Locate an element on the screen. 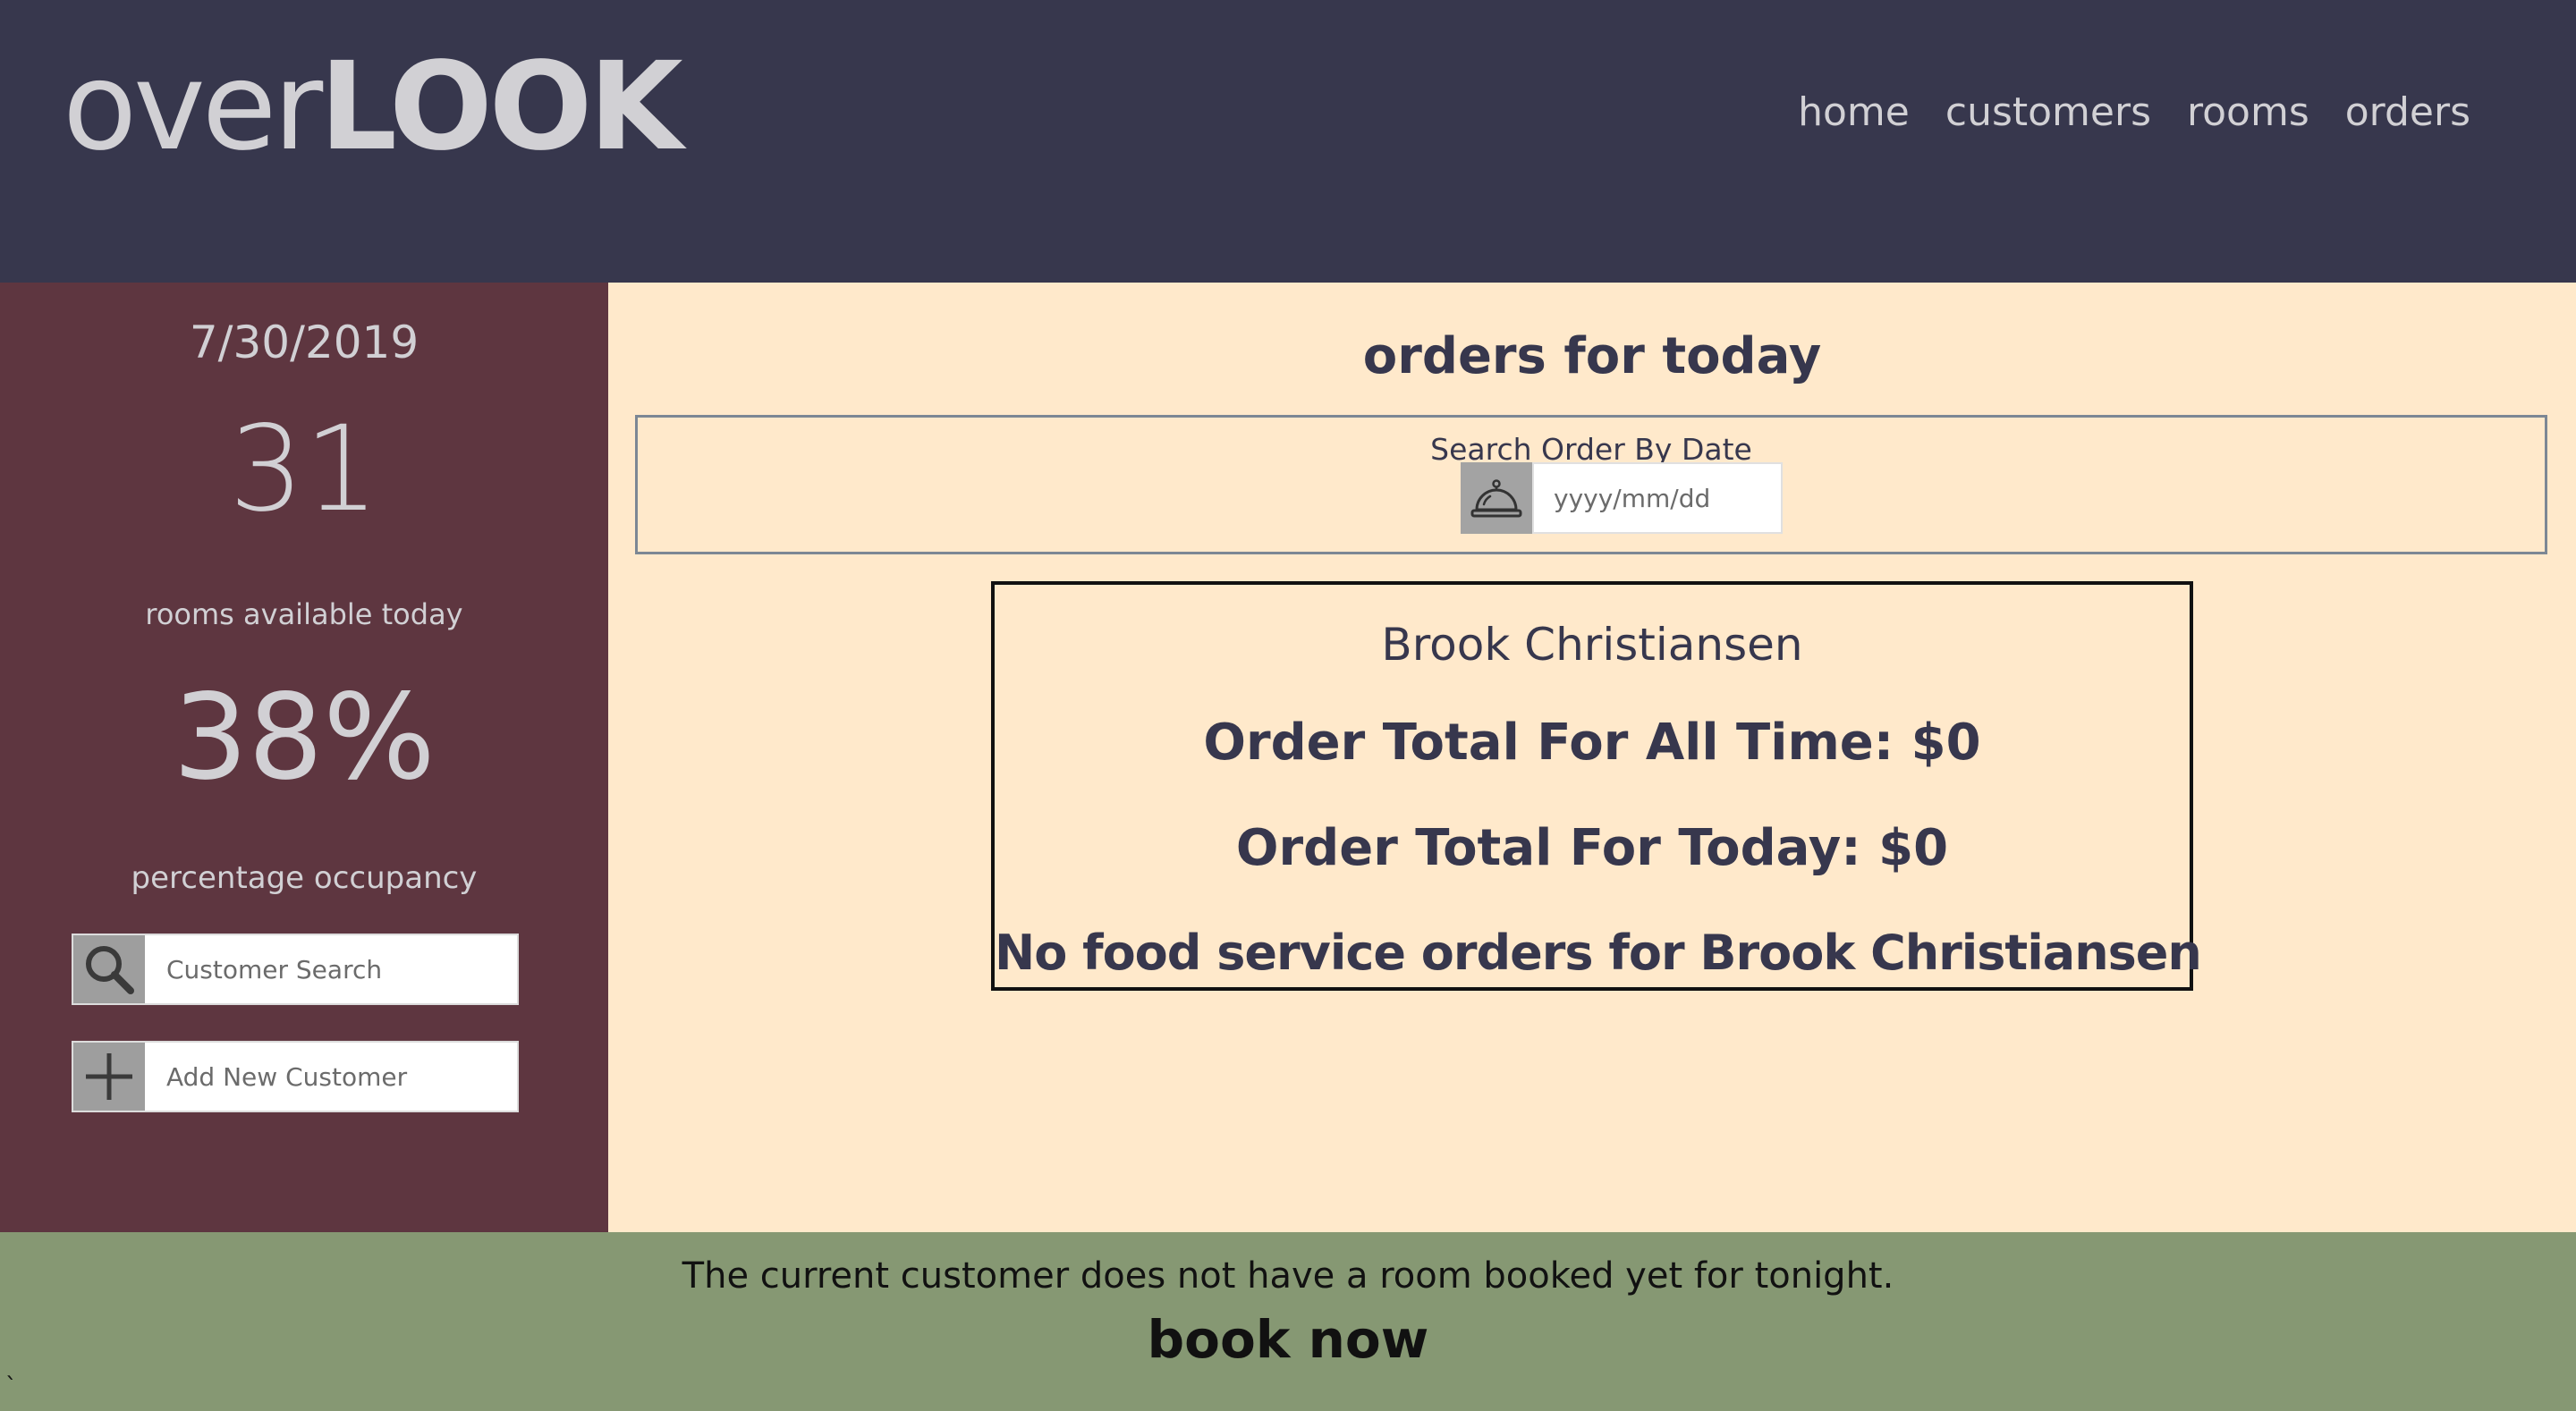 This screenshot has width=2576, height=1411. add-customer-field is located at coordinates (295, 1076).